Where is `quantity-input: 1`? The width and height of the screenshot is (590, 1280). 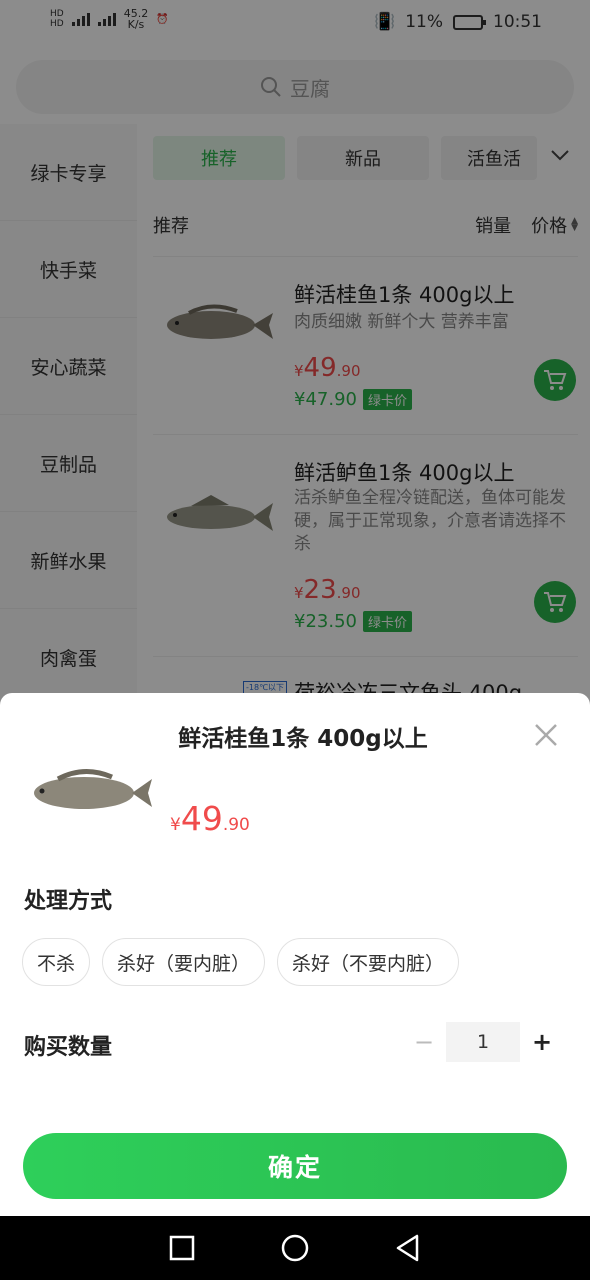 quantity-input: 1 is located at coordinates (483, 1042).